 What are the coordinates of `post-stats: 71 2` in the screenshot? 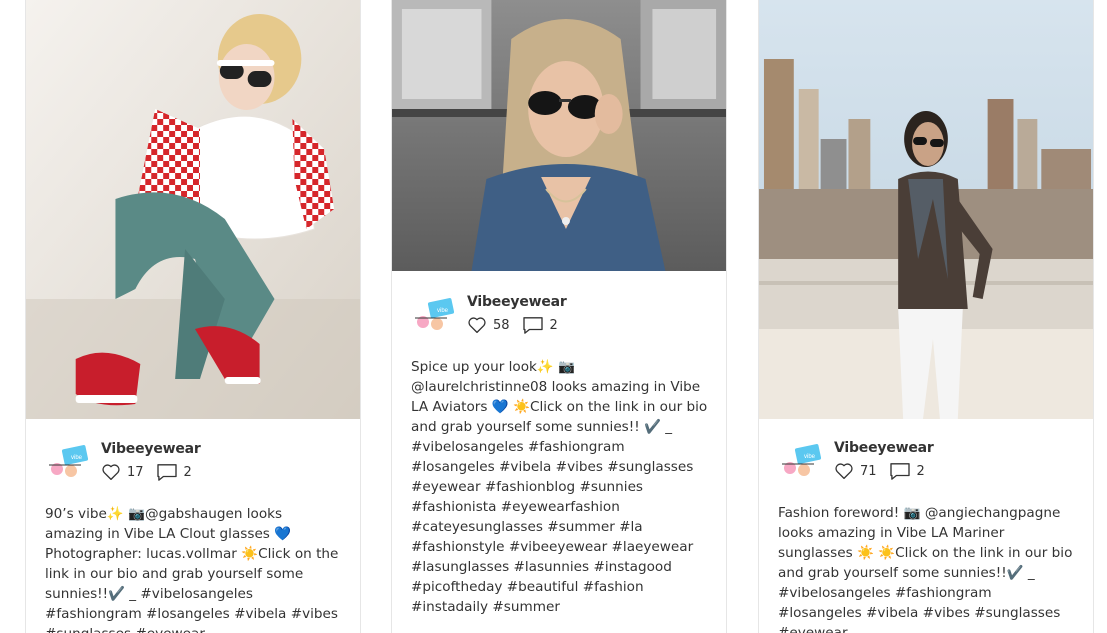 It's located at (885, 471).